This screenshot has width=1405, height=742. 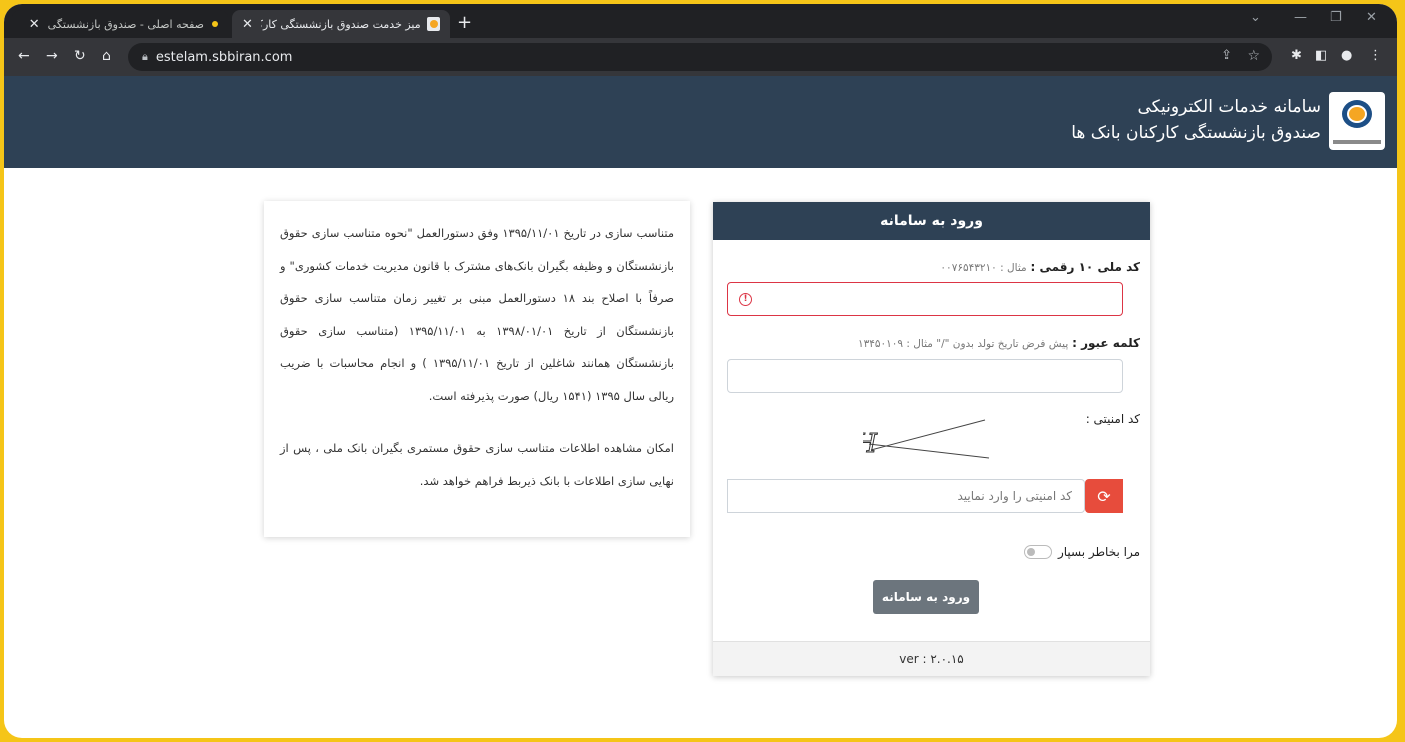 I want to click on tab-service-desk: میز خدمت صندوق بازنشستگی کارک ✕, so click(x=341, y=24).